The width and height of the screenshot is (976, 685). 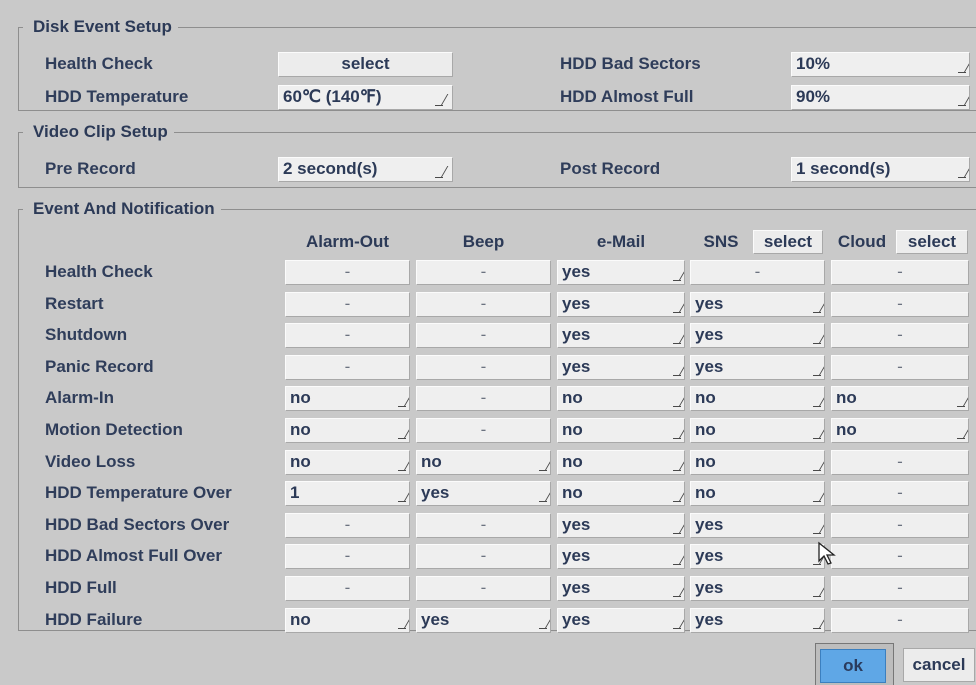 What do you see at coordinates (788, 242) in the screenshot?
I see `sns-select-button: select` at bounding box center [788, 242].